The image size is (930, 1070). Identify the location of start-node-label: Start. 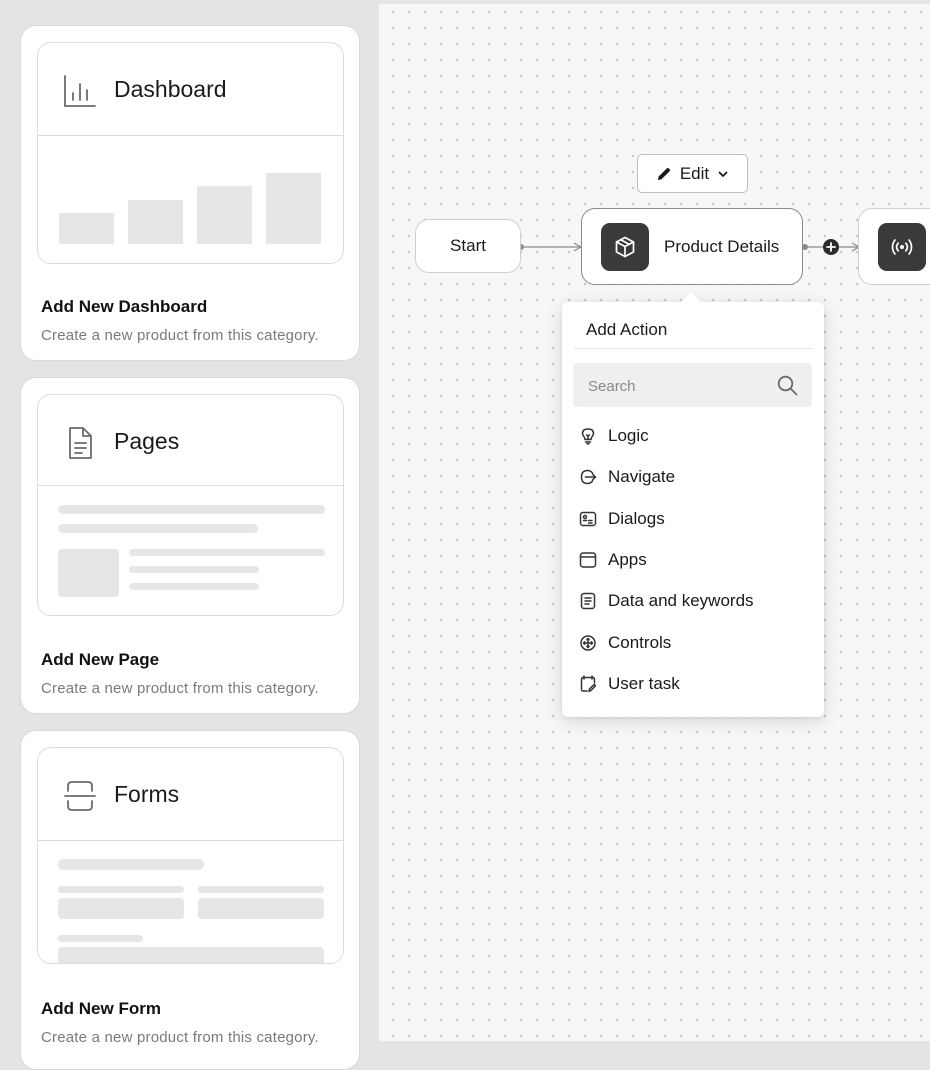
(468, 245).